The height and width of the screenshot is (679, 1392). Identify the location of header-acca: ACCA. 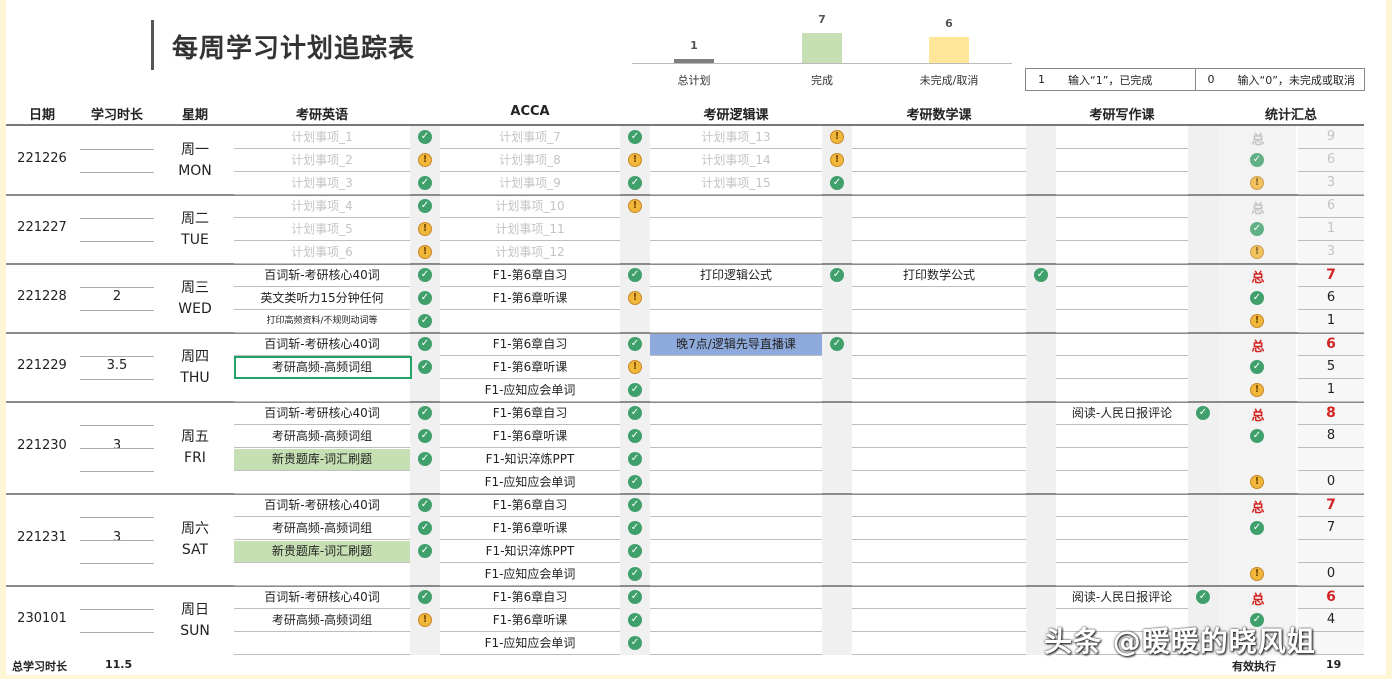
(530, 111).